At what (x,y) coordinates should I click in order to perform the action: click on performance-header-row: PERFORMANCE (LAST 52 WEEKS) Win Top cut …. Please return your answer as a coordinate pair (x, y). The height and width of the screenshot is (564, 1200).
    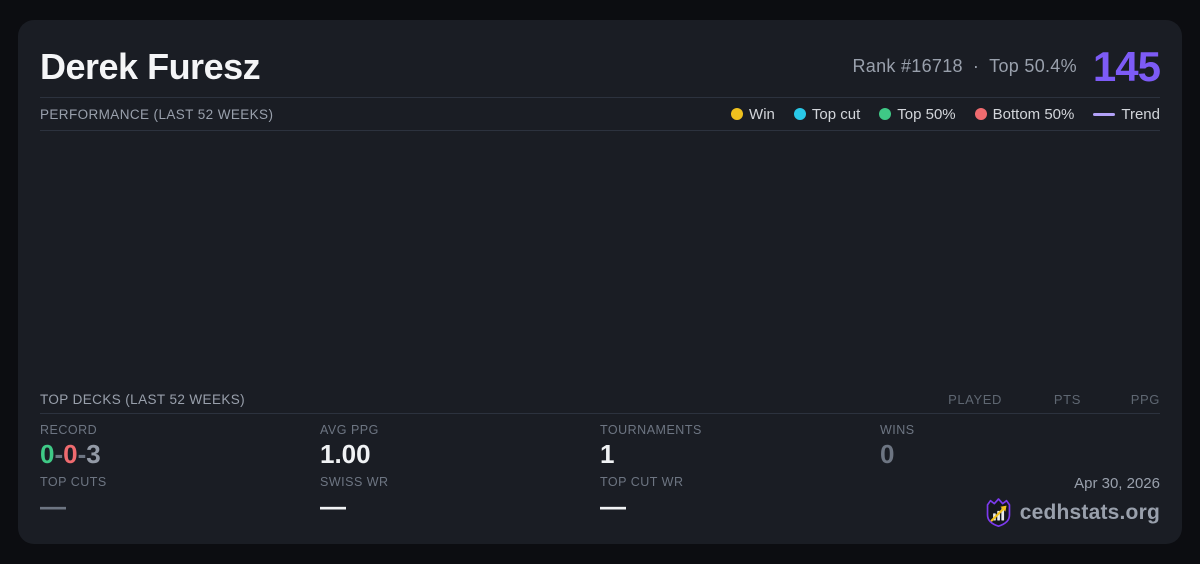
    Looking at the image, I should click on (600, 114).